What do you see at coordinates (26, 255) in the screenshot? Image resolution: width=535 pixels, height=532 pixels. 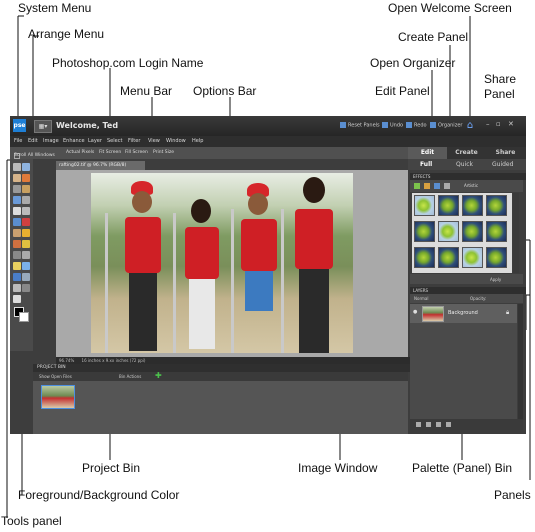 I see `pencil-tool-icon` at bounding box center [26, 255].